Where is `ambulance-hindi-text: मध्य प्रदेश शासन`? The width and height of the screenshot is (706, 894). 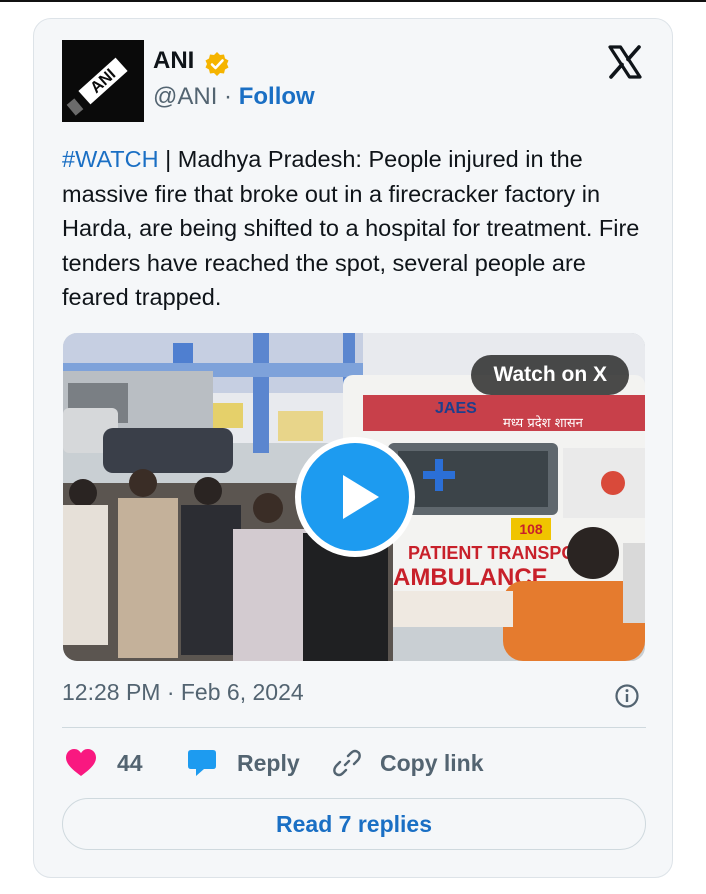 ambulance-hindi-text: मध्य प्रदेश शासन is located at coordinates (543, 423).